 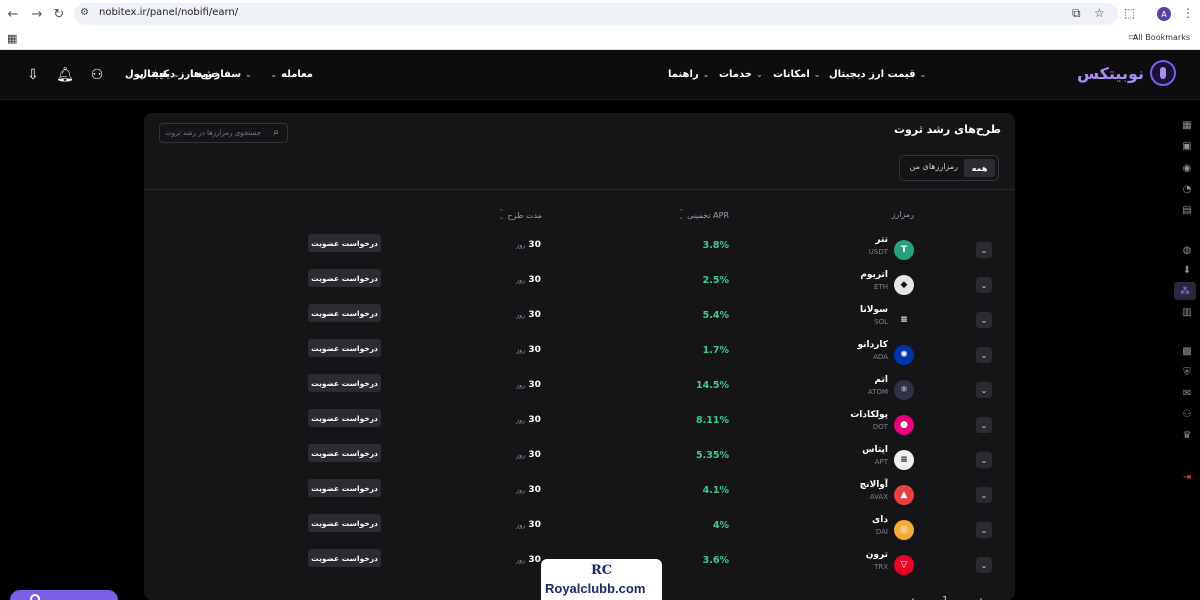 I want to click on wallet-icon: ▣, so click(x=1187, y=146).